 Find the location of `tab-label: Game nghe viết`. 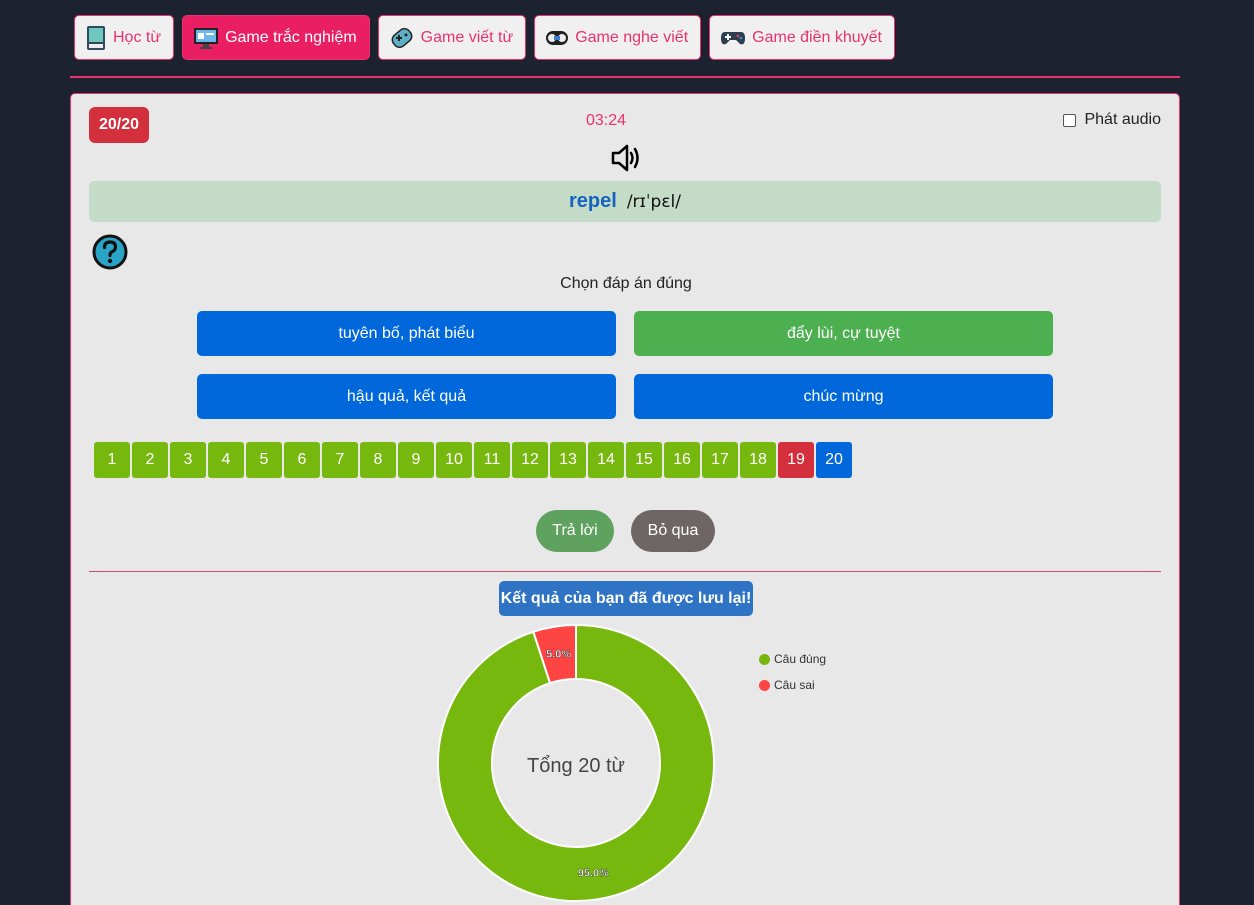

tab-label: Game nghe viết is located at coordinates (632, 37).